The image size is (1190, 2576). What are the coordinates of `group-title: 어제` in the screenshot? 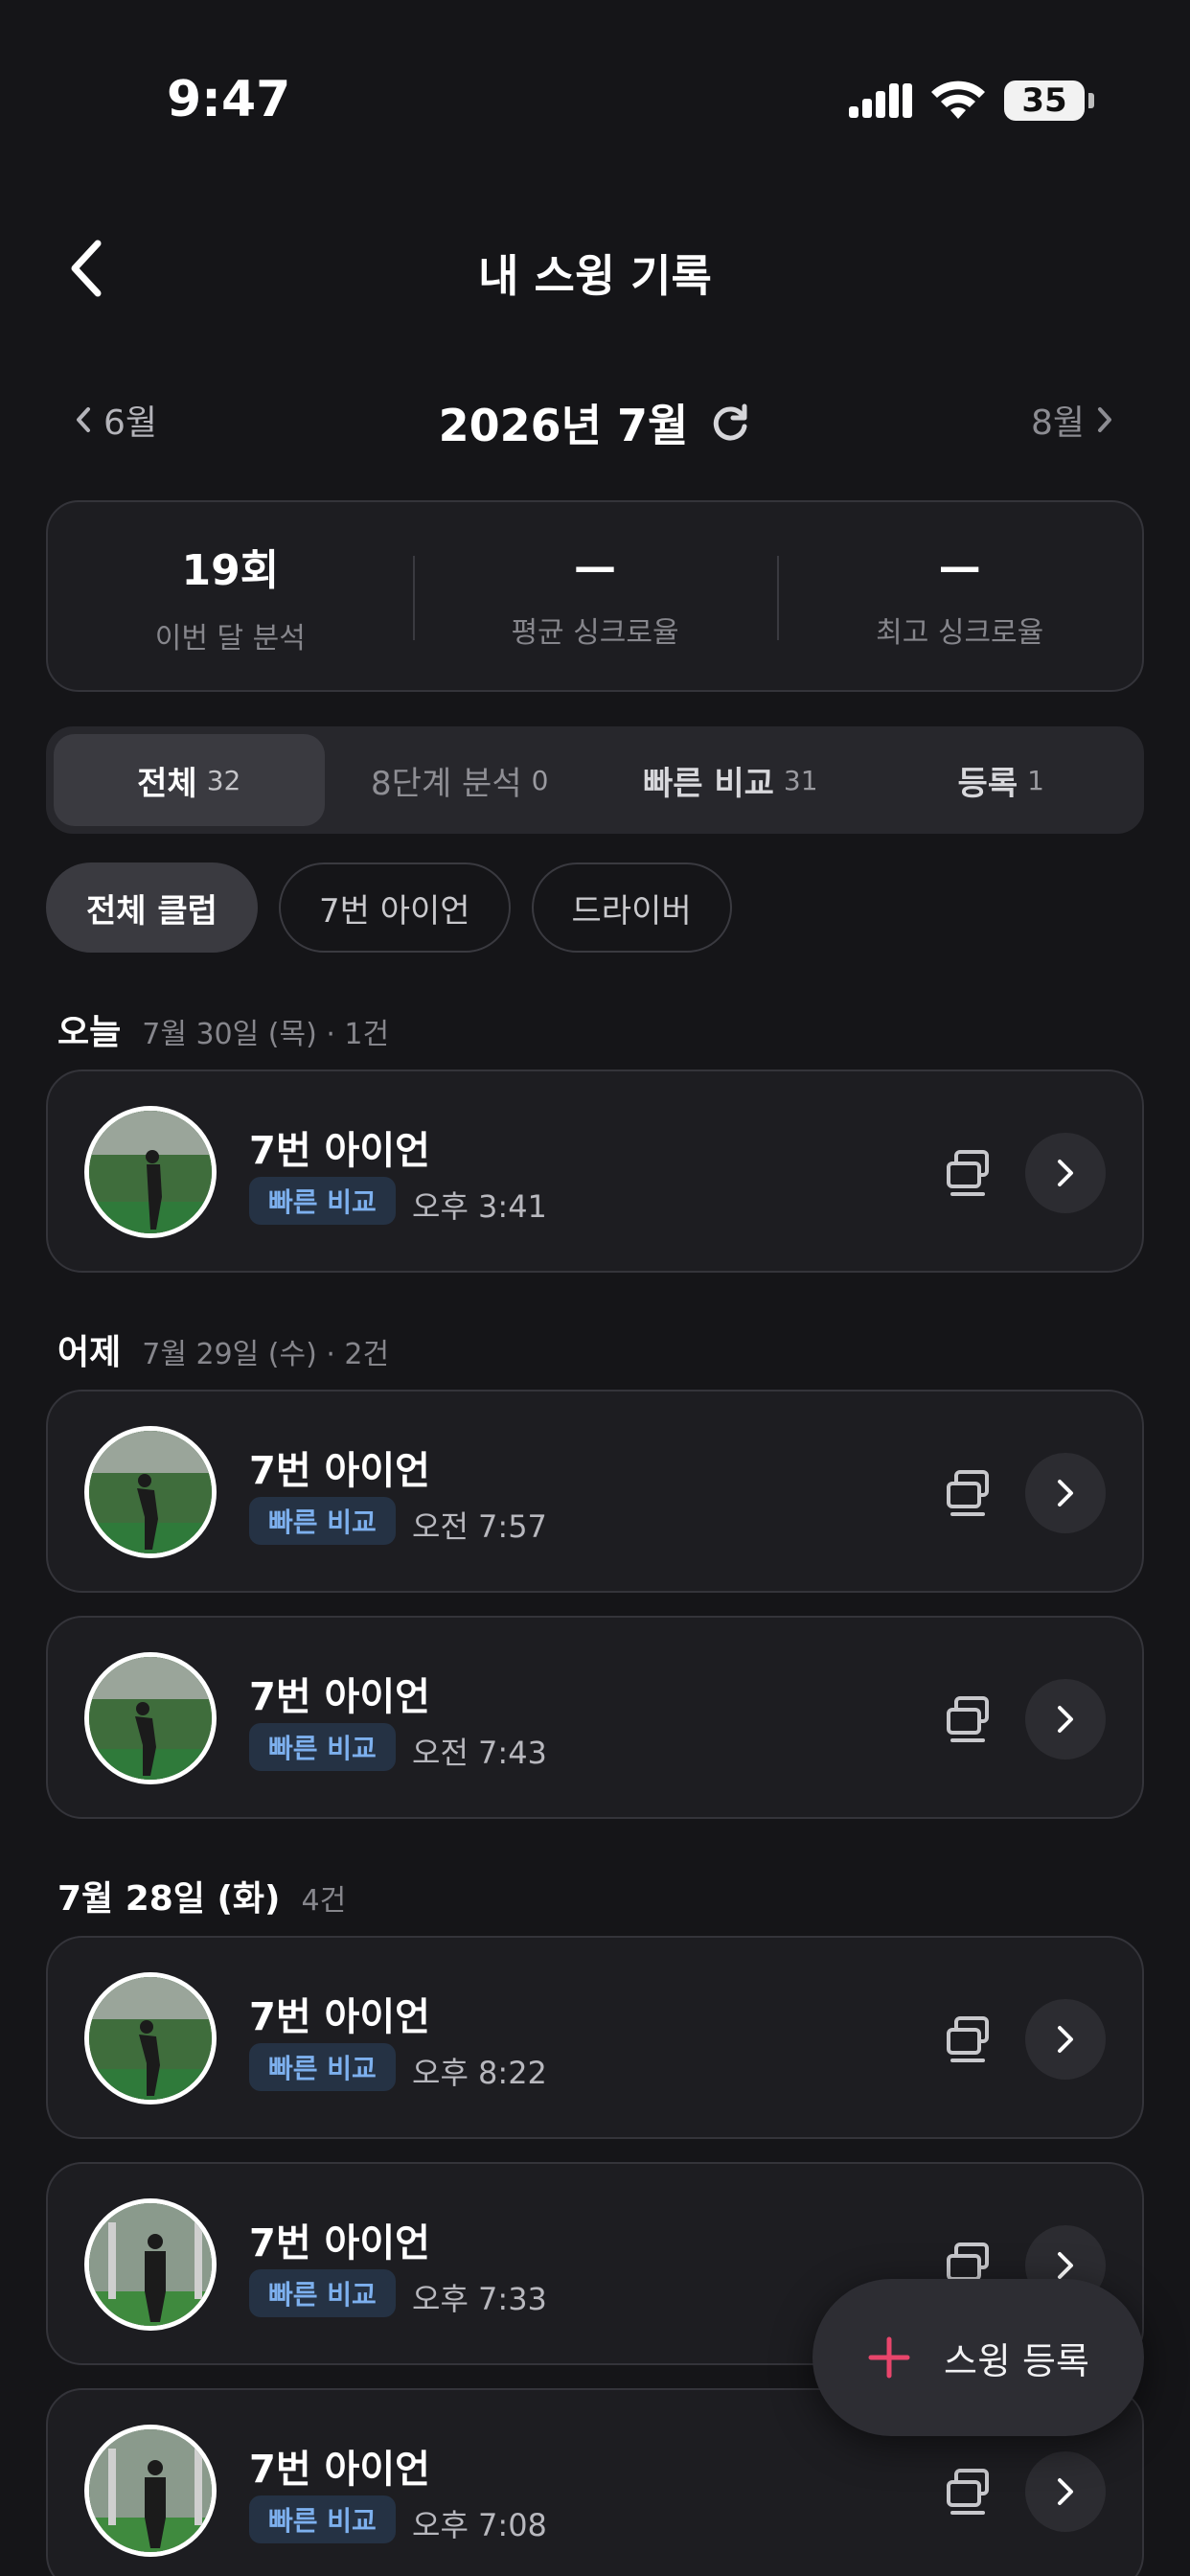 It's located at (89, 1352).